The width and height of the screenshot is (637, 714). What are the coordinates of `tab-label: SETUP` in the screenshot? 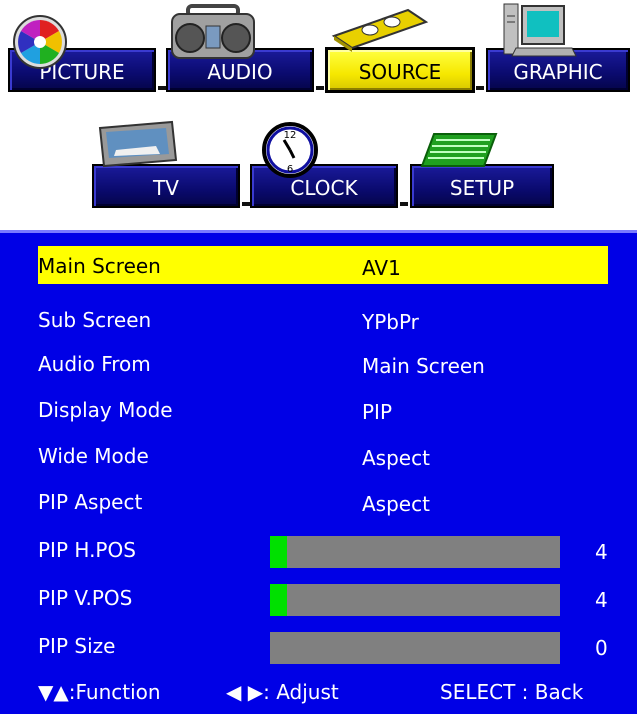 It's located at (482, 188).